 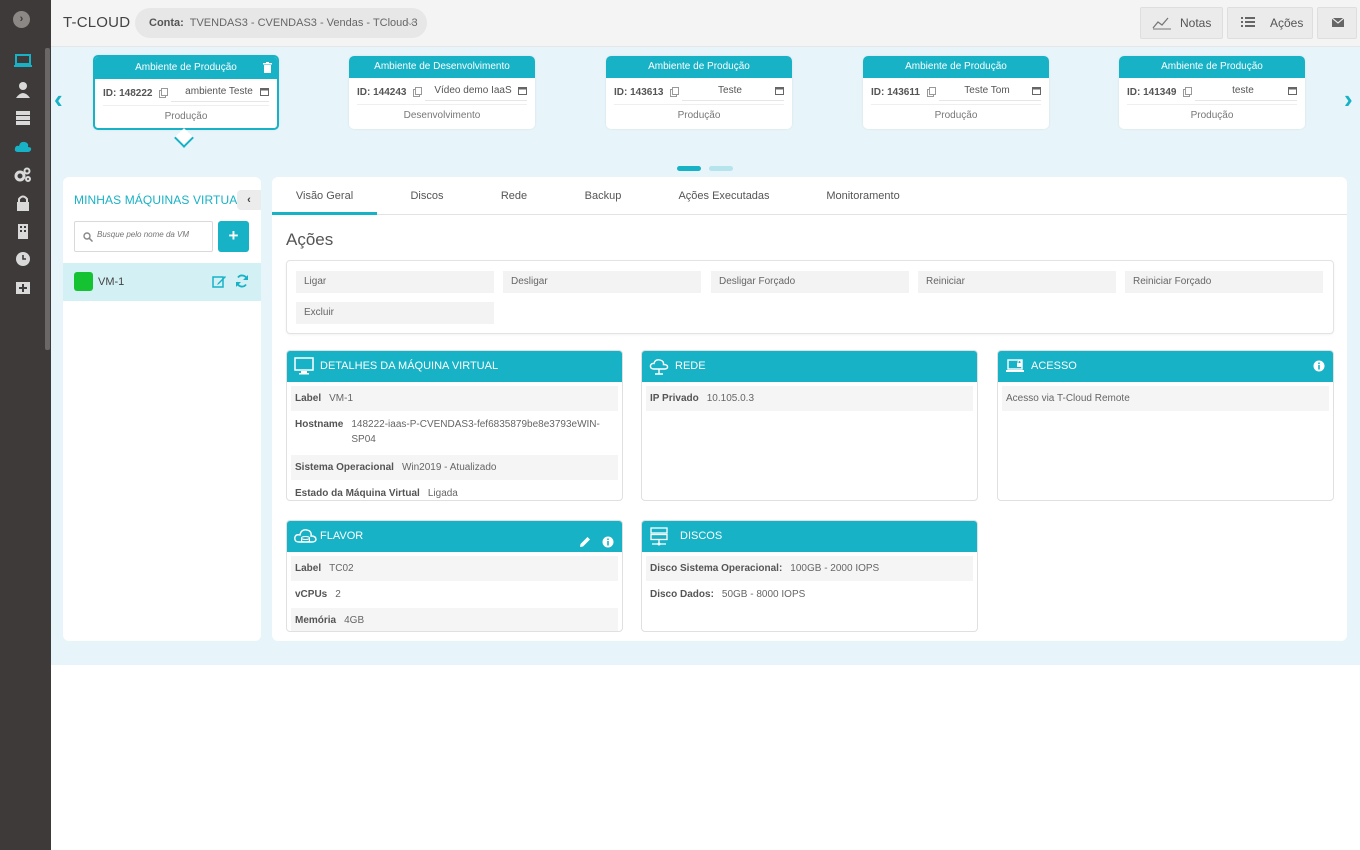 I want to click on detail-value: 10.105.0.3, so click(x=730, y=398).